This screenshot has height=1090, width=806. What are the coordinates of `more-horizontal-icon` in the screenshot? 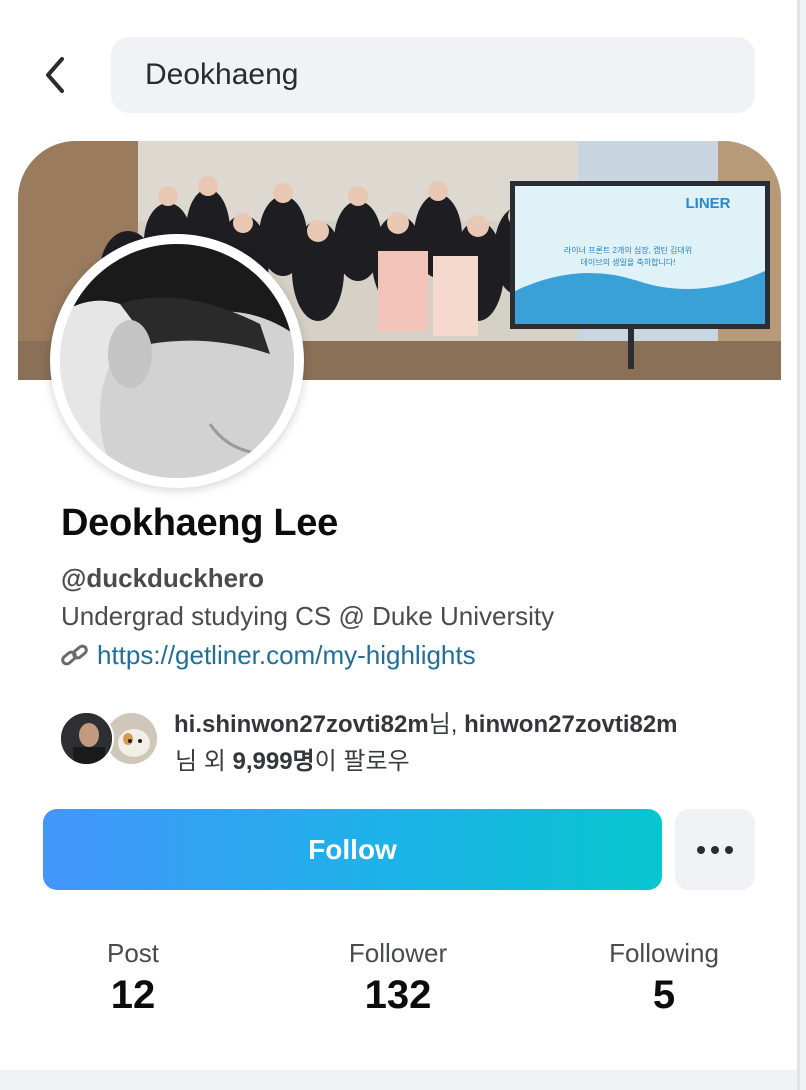 It's located at (715, 849).